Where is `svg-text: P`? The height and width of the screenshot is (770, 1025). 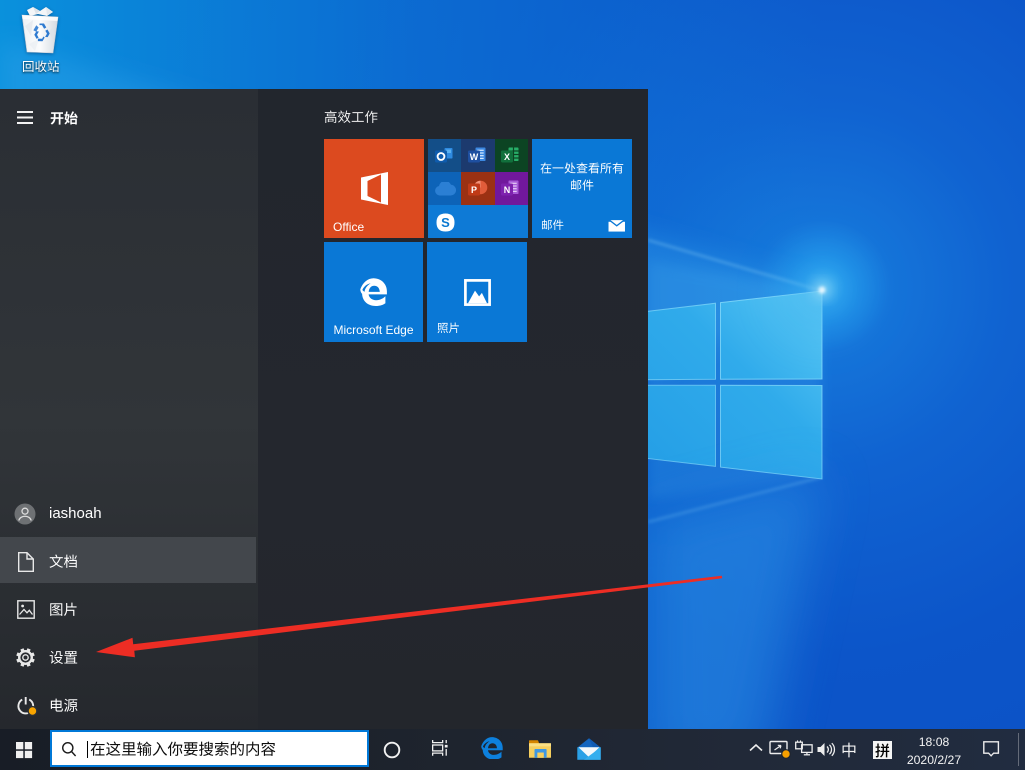 svg-text: P is located at coordinates (474, 190).